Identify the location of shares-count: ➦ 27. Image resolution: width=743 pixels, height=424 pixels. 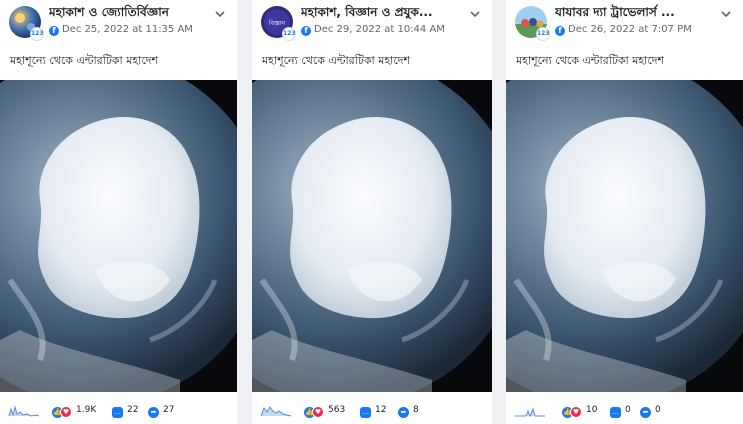
(161, 411).